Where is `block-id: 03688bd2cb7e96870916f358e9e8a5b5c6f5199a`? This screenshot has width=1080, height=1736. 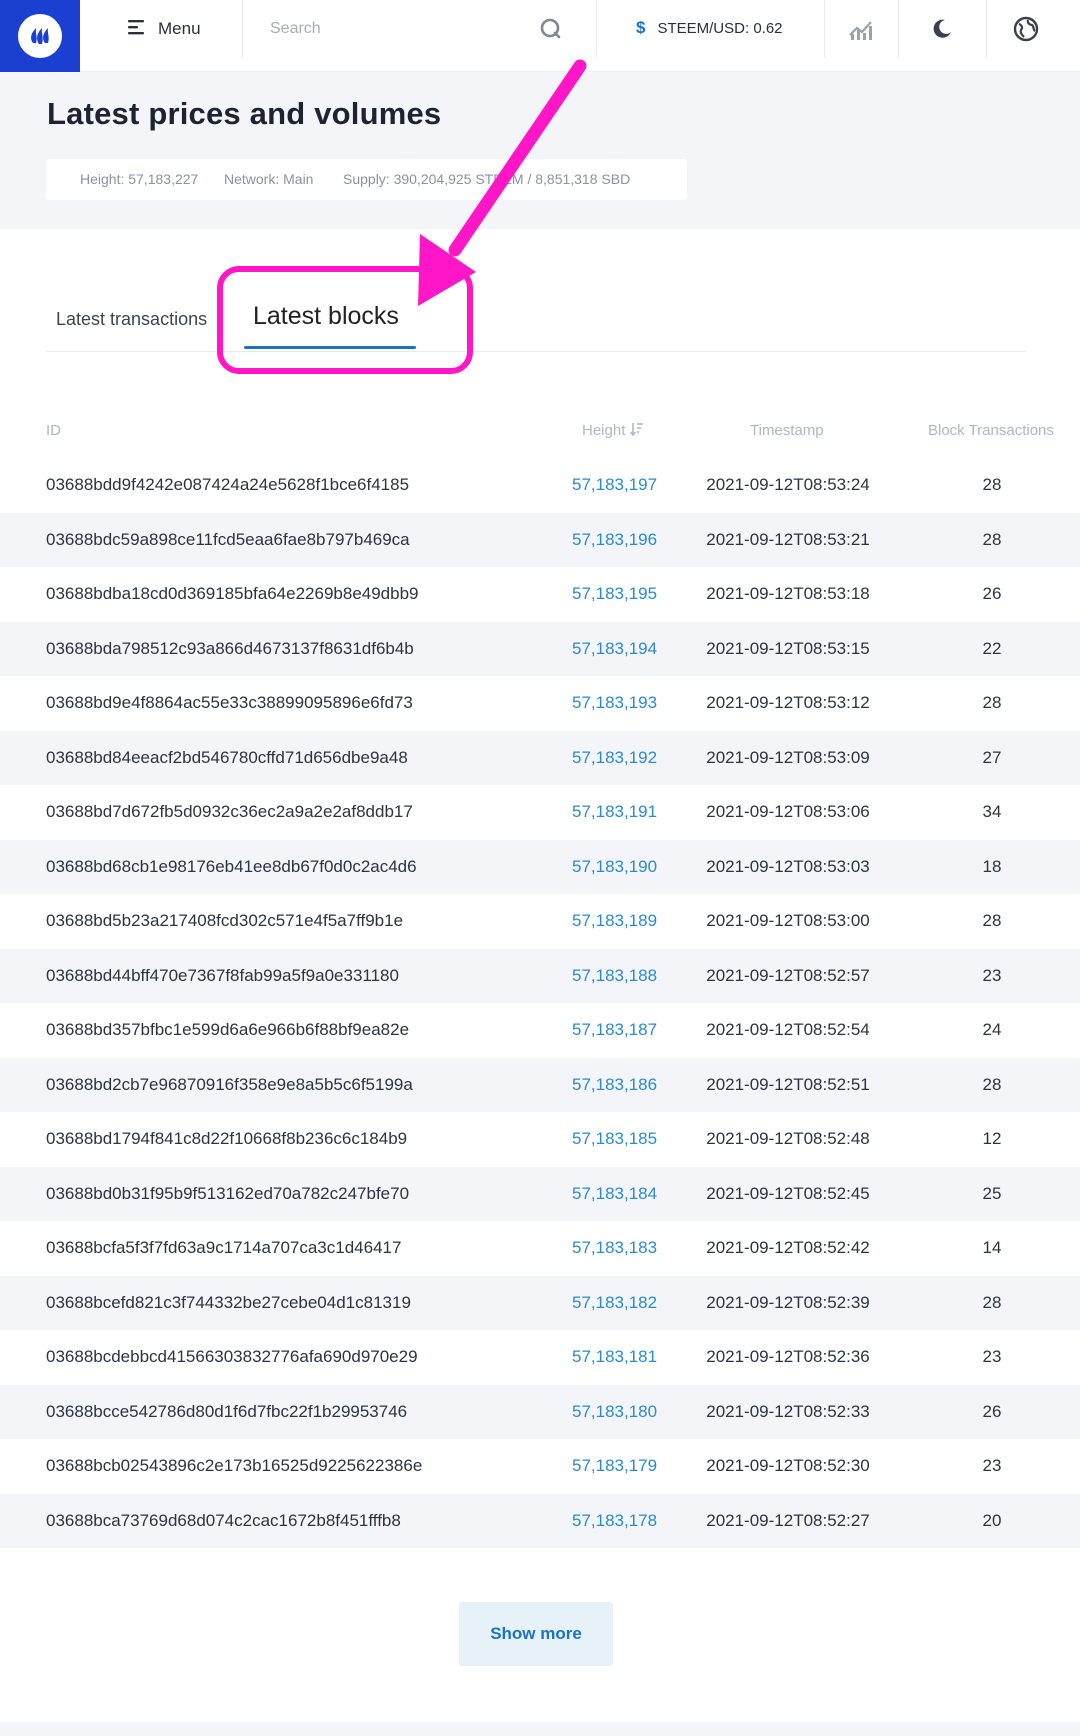 block-id: 03688bd2cb7e96870916f358e9e8a5b5c6f5199a is located at coordinates (229, 1084).